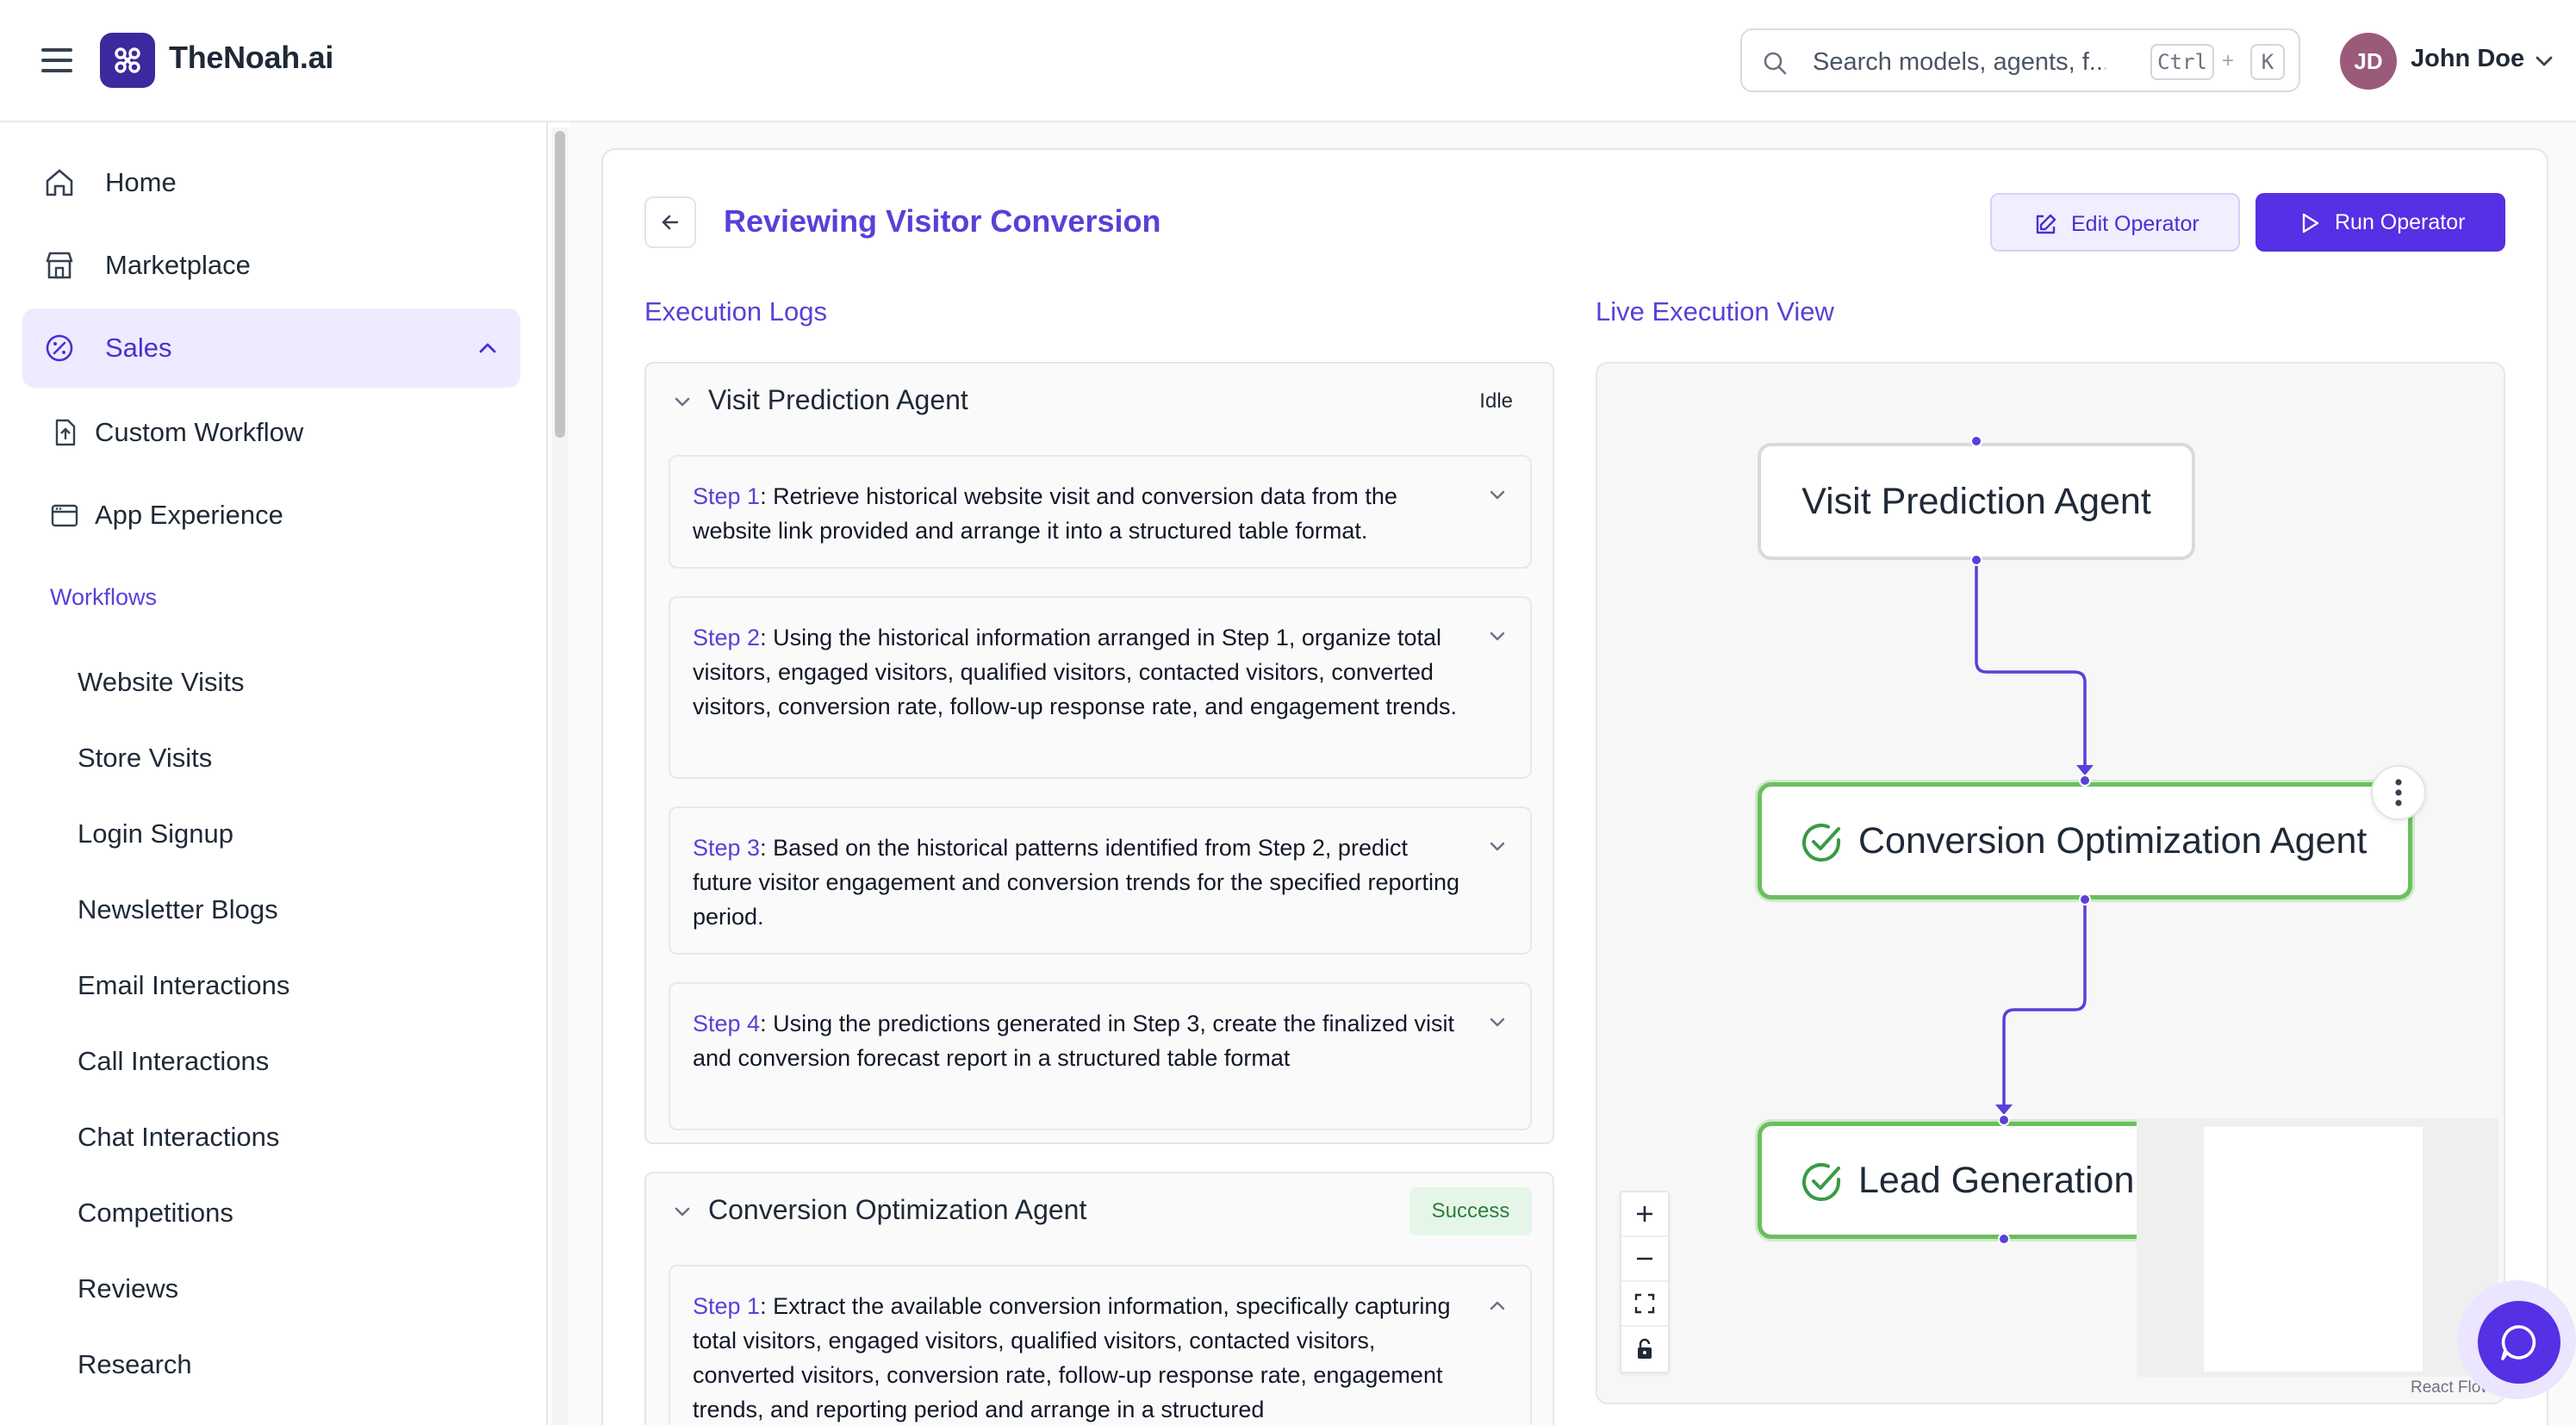 The height and width of the screenshot is (1425, 2576). What do you see at coordinates (2399, 792) in the screenshot?
I see `node-more-button` at bounding box center [2399, 792].